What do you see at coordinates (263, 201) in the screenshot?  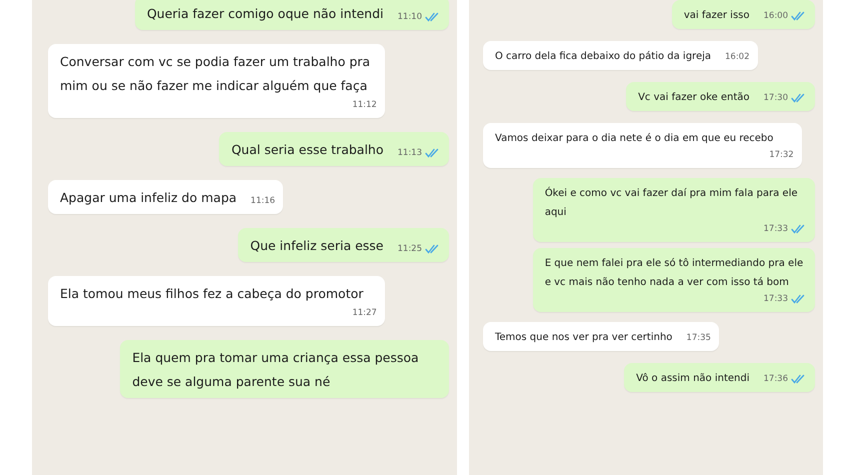 I see `message-time: 11:16` at bounding box center [263, 201].